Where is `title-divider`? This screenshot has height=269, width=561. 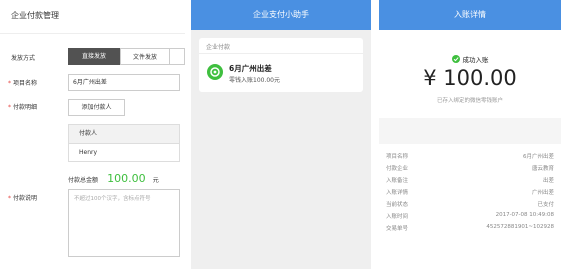
title-divider is located at coordinates (92, 33).